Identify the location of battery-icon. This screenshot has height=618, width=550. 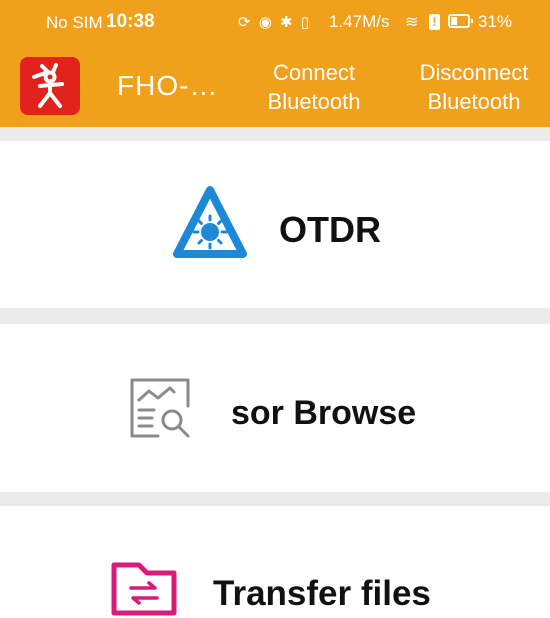
(460, 21).